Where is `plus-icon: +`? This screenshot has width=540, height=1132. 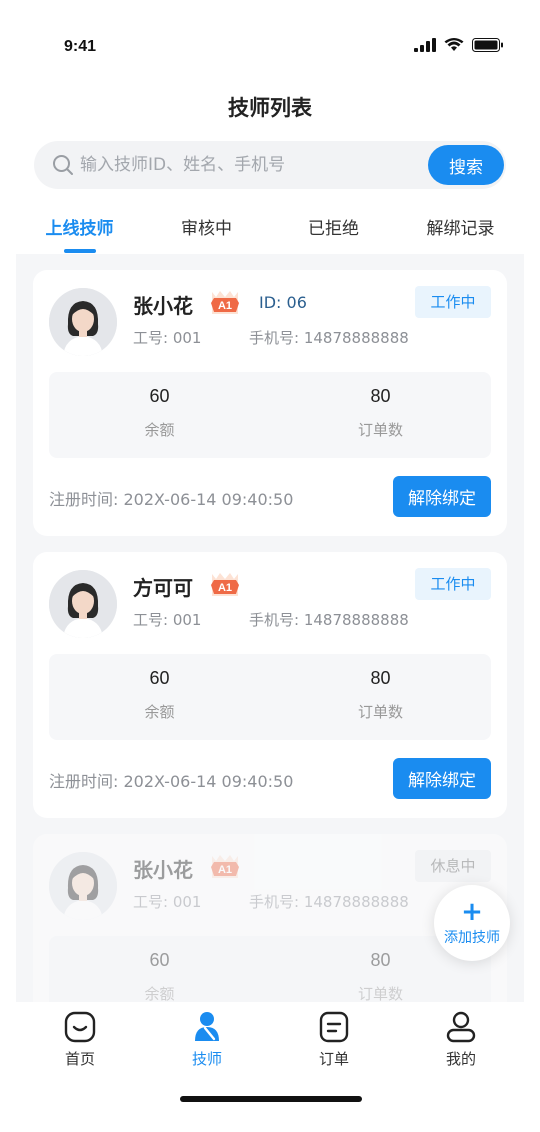 plus-icon: + is located at coordinates (472, 912).